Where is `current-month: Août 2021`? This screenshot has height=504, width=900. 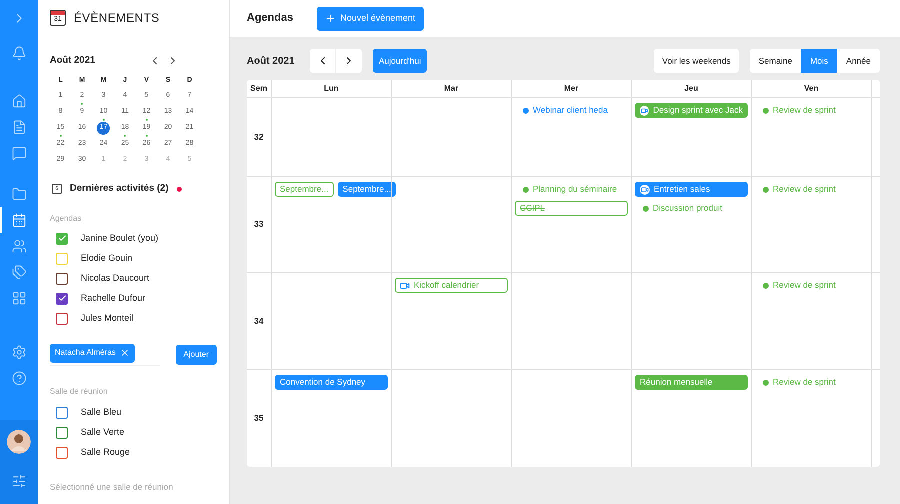 current-month: Août 2021 is located at coordinates (271, 61).